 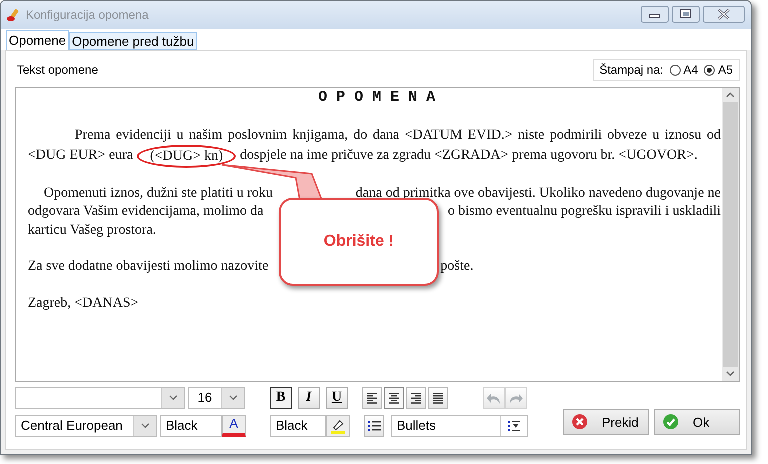 I want to click on highlighter-icon, so click(x=338, y=426).